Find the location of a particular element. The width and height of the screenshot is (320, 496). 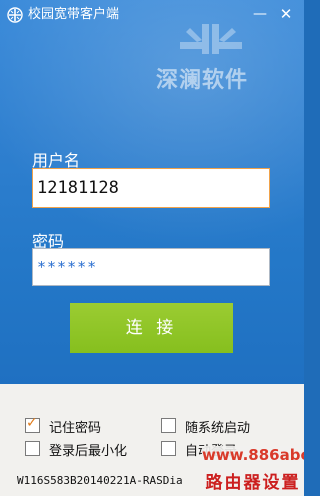

remember-password-label: 记住密码 is located at coordinates (75, 428).